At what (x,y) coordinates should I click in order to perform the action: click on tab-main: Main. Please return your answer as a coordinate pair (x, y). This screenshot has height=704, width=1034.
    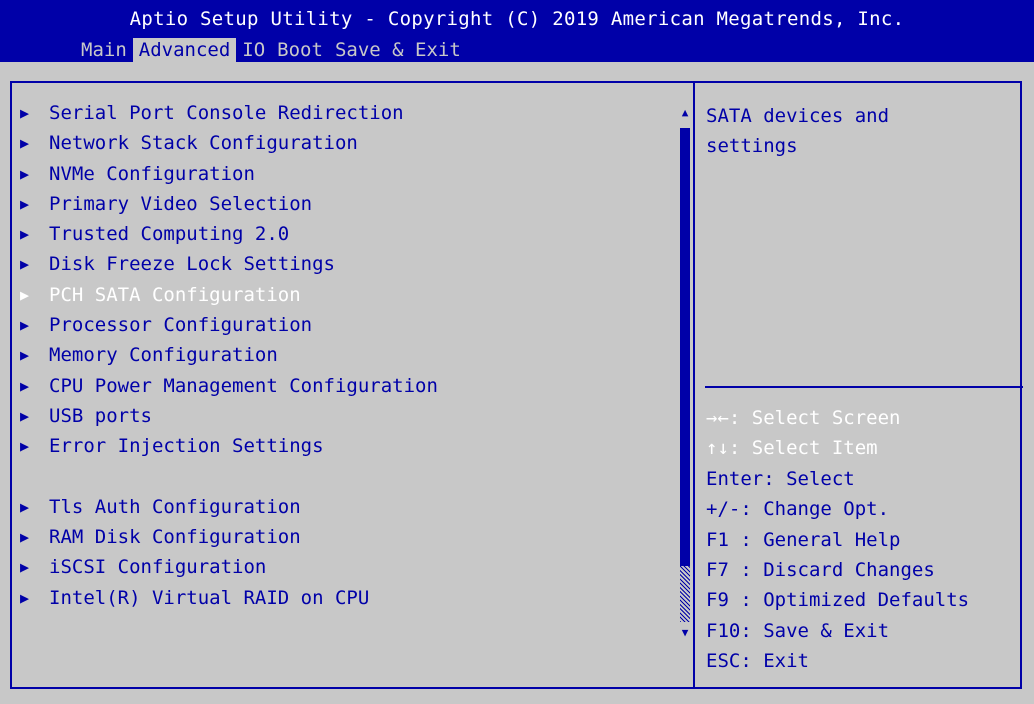
    Looking at the image, I should click on (104, 50).